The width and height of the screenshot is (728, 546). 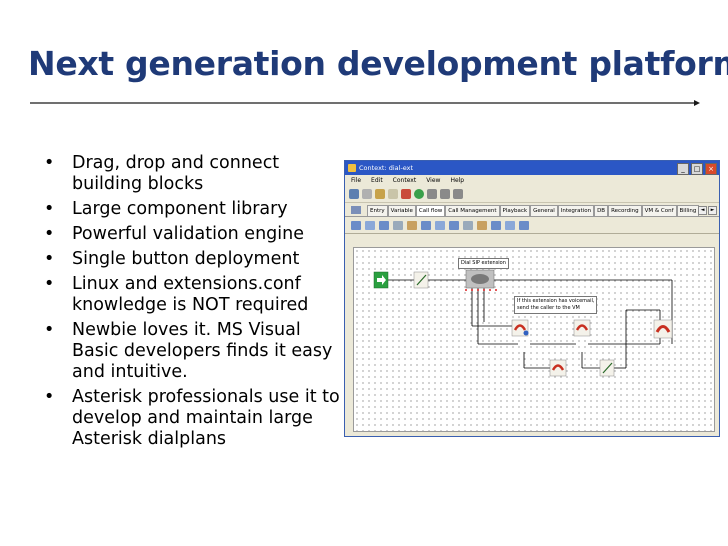 I want to click on copy-icon, so click(x=380, y=194).